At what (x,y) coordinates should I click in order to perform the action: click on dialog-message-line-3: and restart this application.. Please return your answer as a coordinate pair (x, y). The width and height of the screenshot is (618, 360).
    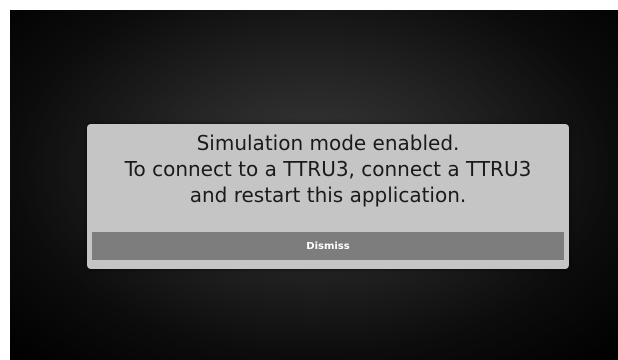
    Looking at the image, I should click on (328, 195).